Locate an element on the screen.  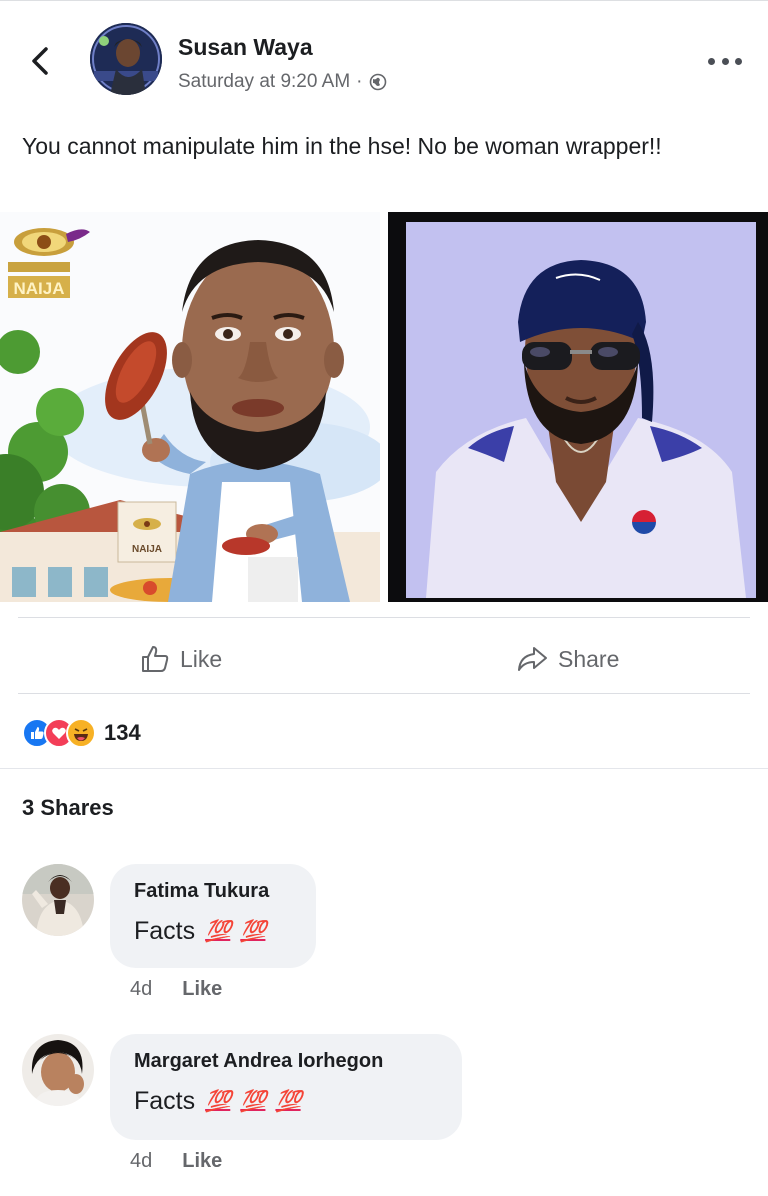
haha-reaction-icon is located at coordinates (81, 733).